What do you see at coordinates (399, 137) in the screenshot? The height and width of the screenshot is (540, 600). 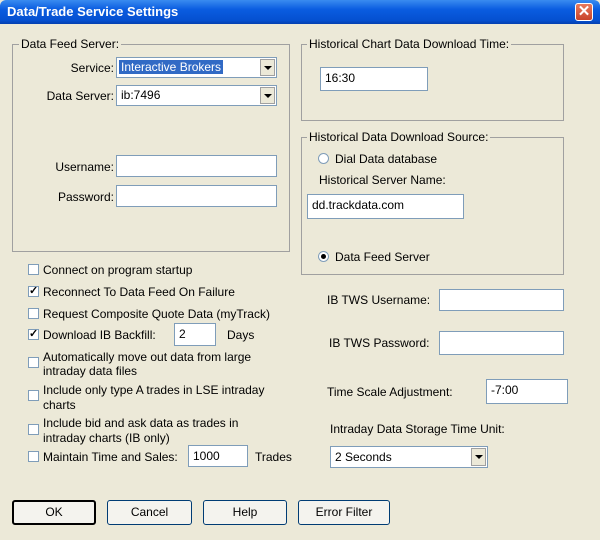 I see `historical-source-group-label: Historical Data Download Source:` at bounding box center [399, 137].